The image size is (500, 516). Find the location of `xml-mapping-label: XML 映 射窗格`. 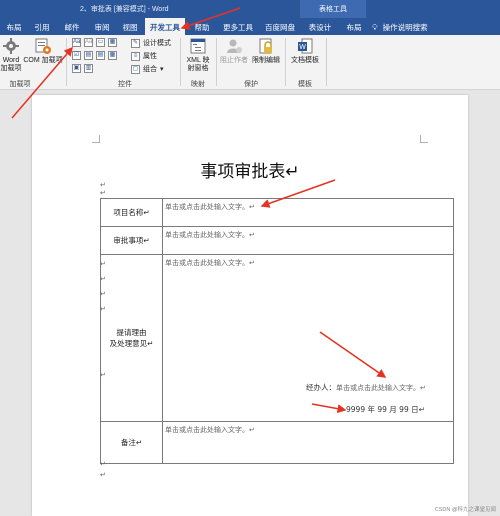

xml-mapping-label: XML 映 射窗格 is located at coordinates (198, 64).